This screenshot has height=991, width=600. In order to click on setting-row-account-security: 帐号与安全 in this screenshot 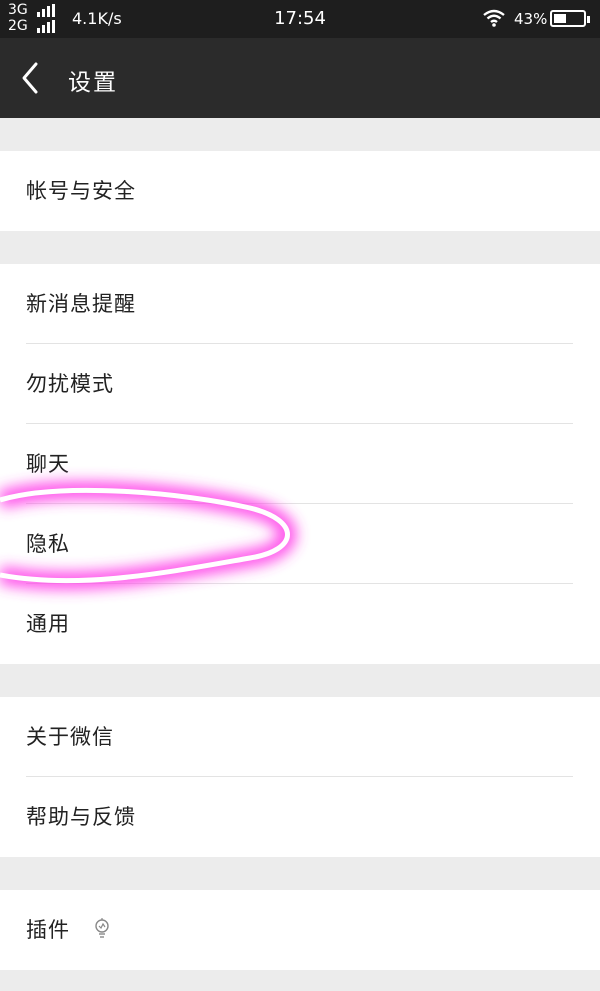, I will do `click(300, 191)`.